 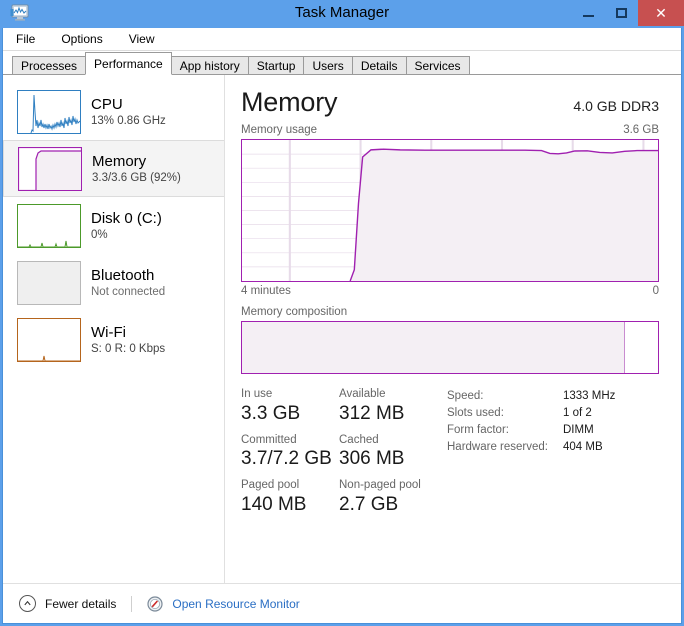 I want to click on sidebar-item-bluetooth-text: Bluetooth Not connected, so click(x=128, y=282).